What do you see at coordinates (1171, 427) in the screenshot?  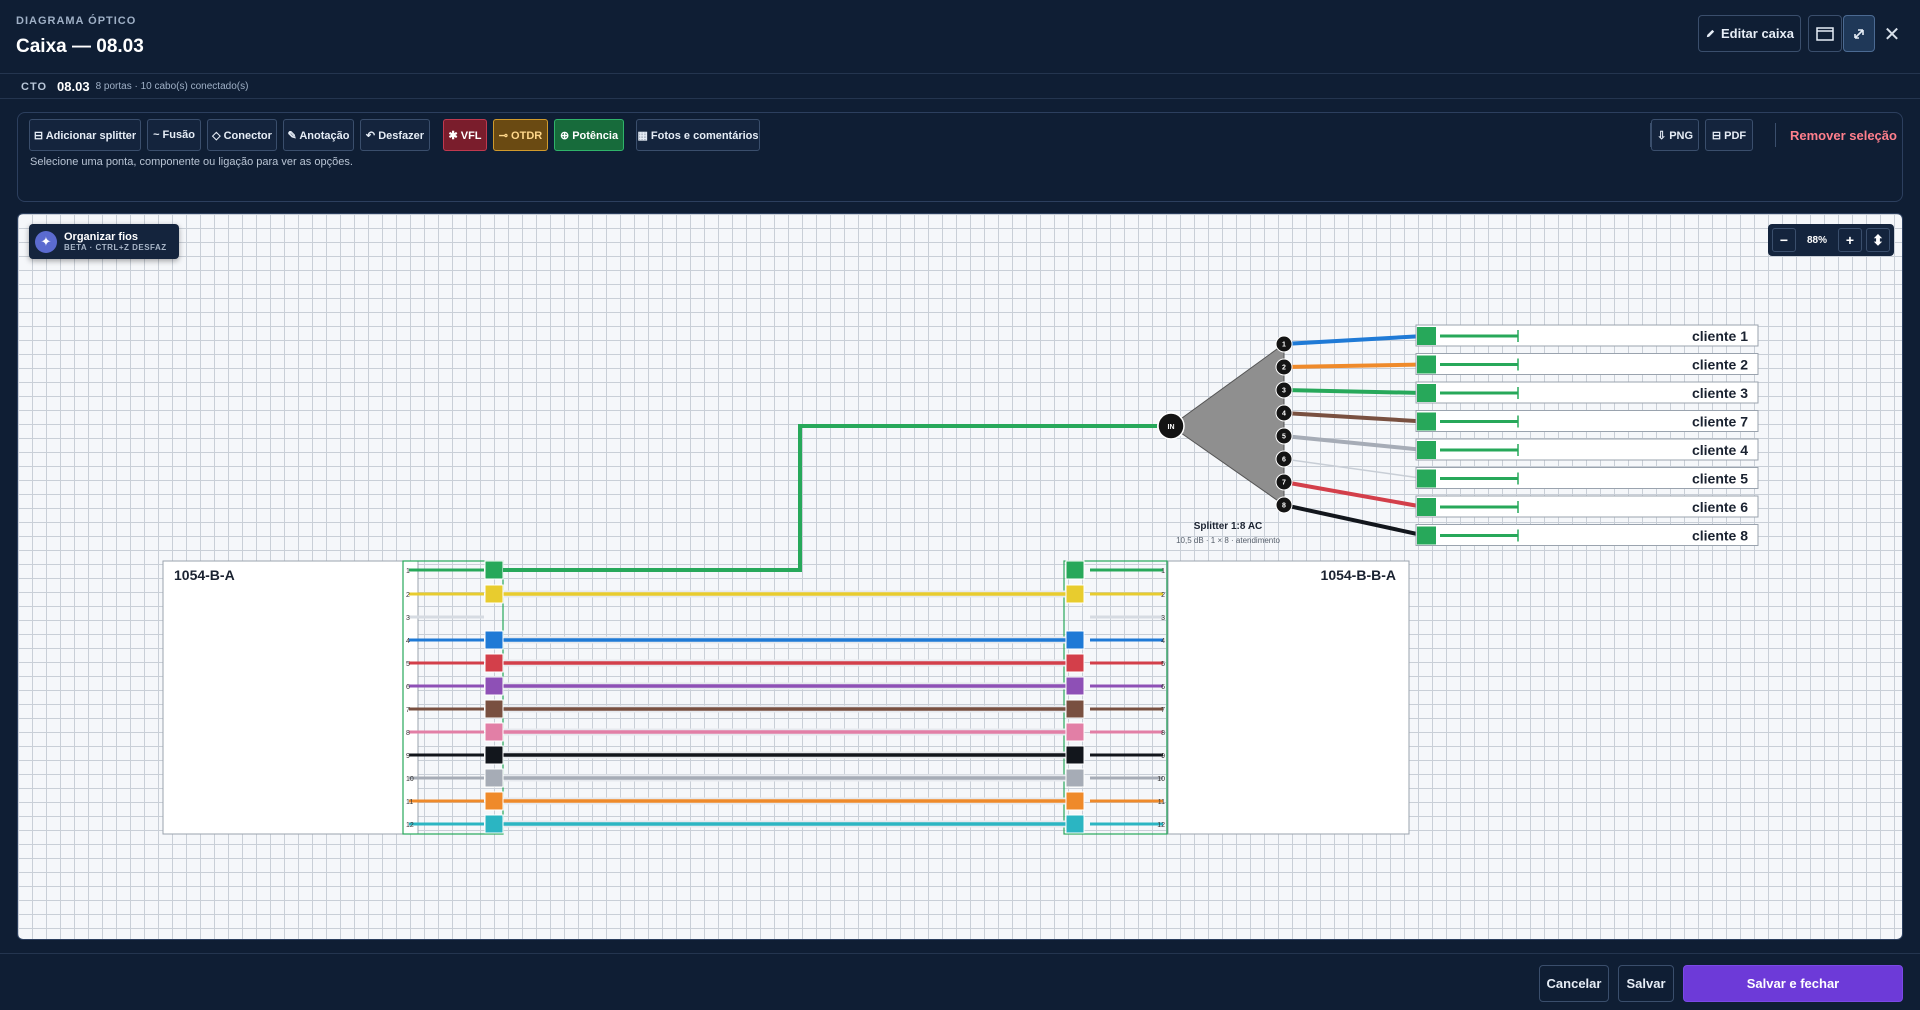 I see `splitter-input-label: IN` at bounding box center [1171, 427].